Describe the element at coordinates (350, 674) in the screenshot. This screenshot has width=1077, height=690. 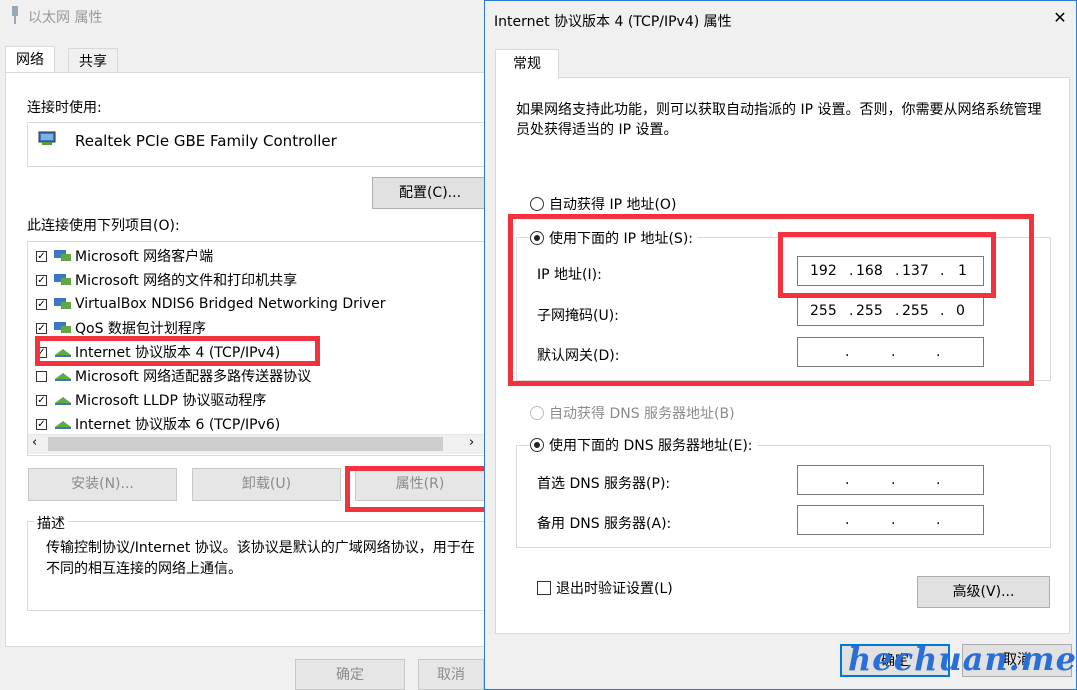
I see `left-ok-button: 确定` at that location.